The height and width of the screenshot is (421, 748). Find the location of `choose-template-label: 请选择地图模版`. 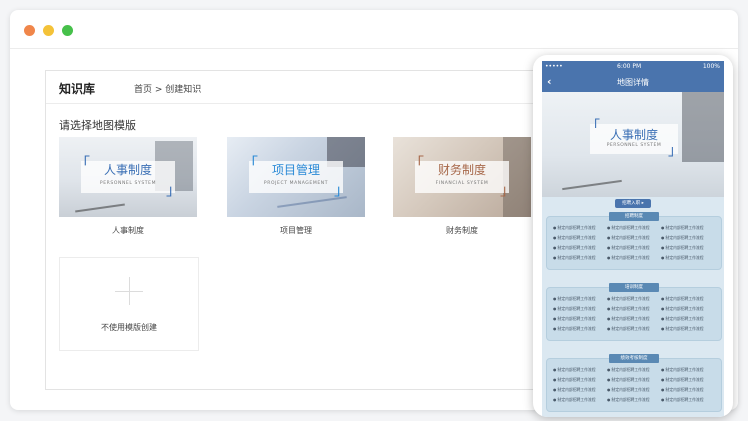

choose-template-label: 请选择地图模版 is located at coordinates (97, 125).